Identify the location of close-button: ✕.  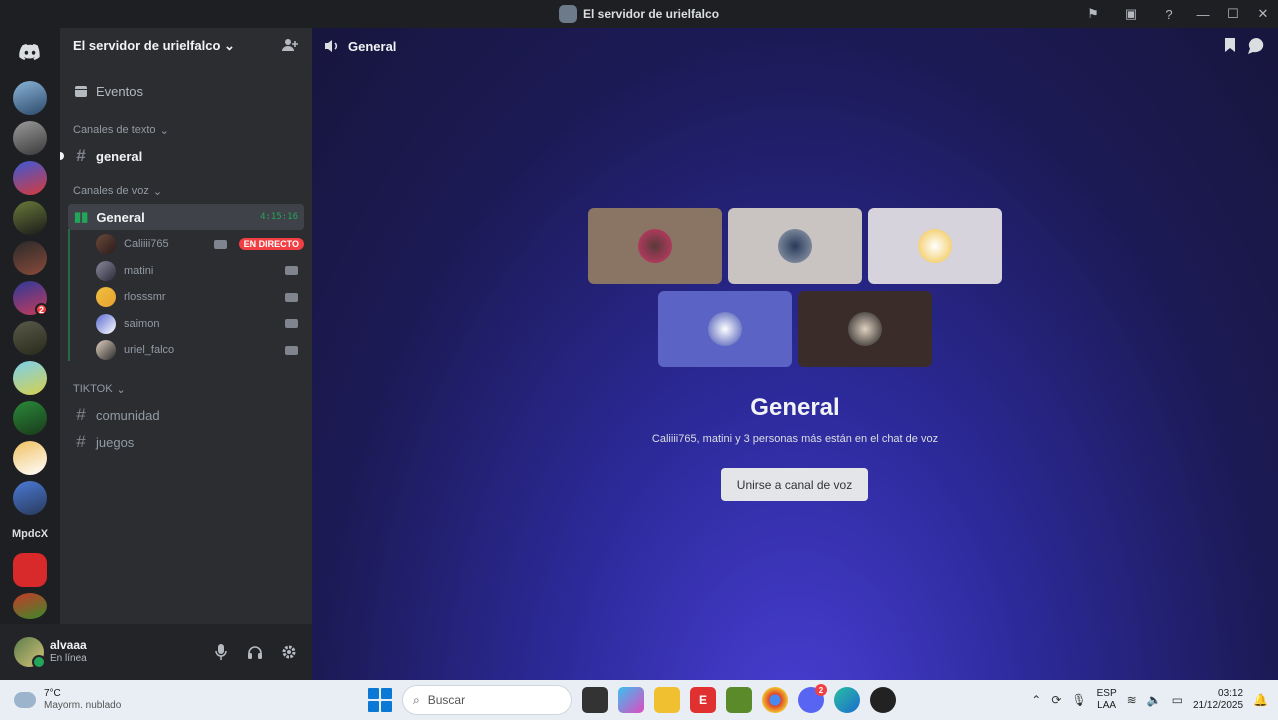
(1263, 14).